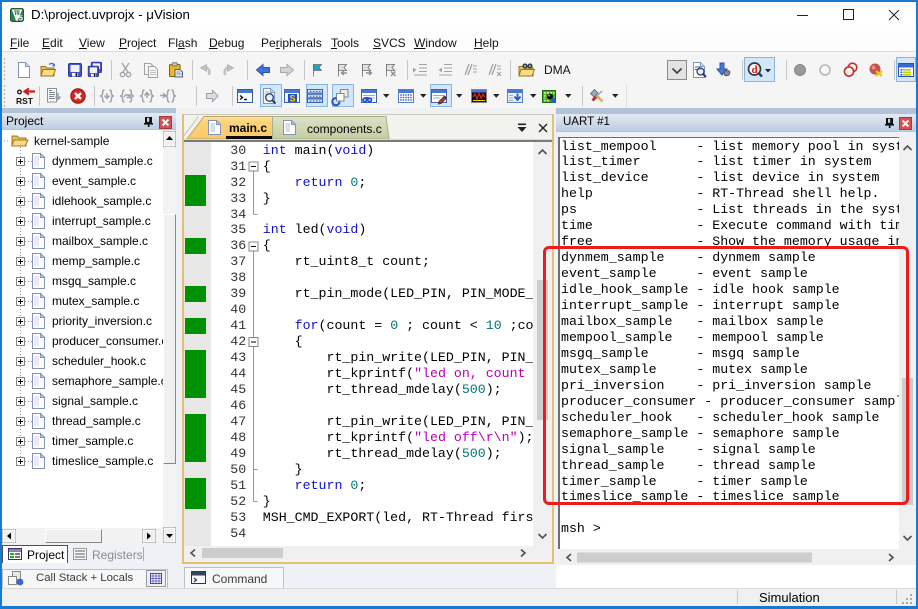  Describe the element at coordinates (25, 101) in the screenshot. I see `svg-text: RST` at that location.